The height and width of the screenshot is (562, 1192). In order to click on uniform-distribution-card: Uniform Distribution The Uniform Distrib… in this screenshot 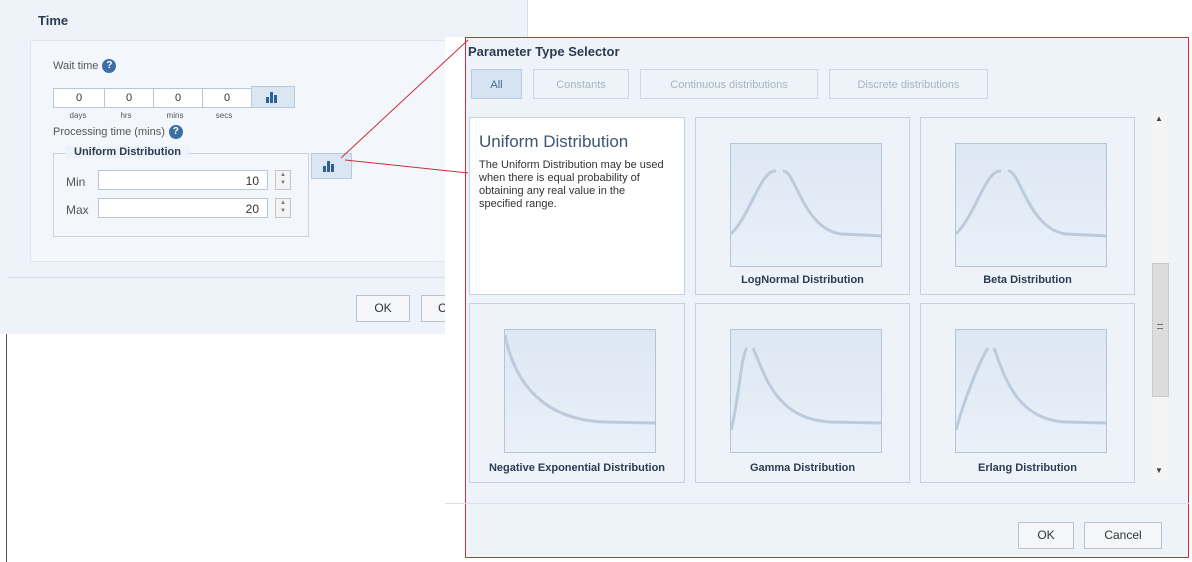, I will do `click(577, 206)`.